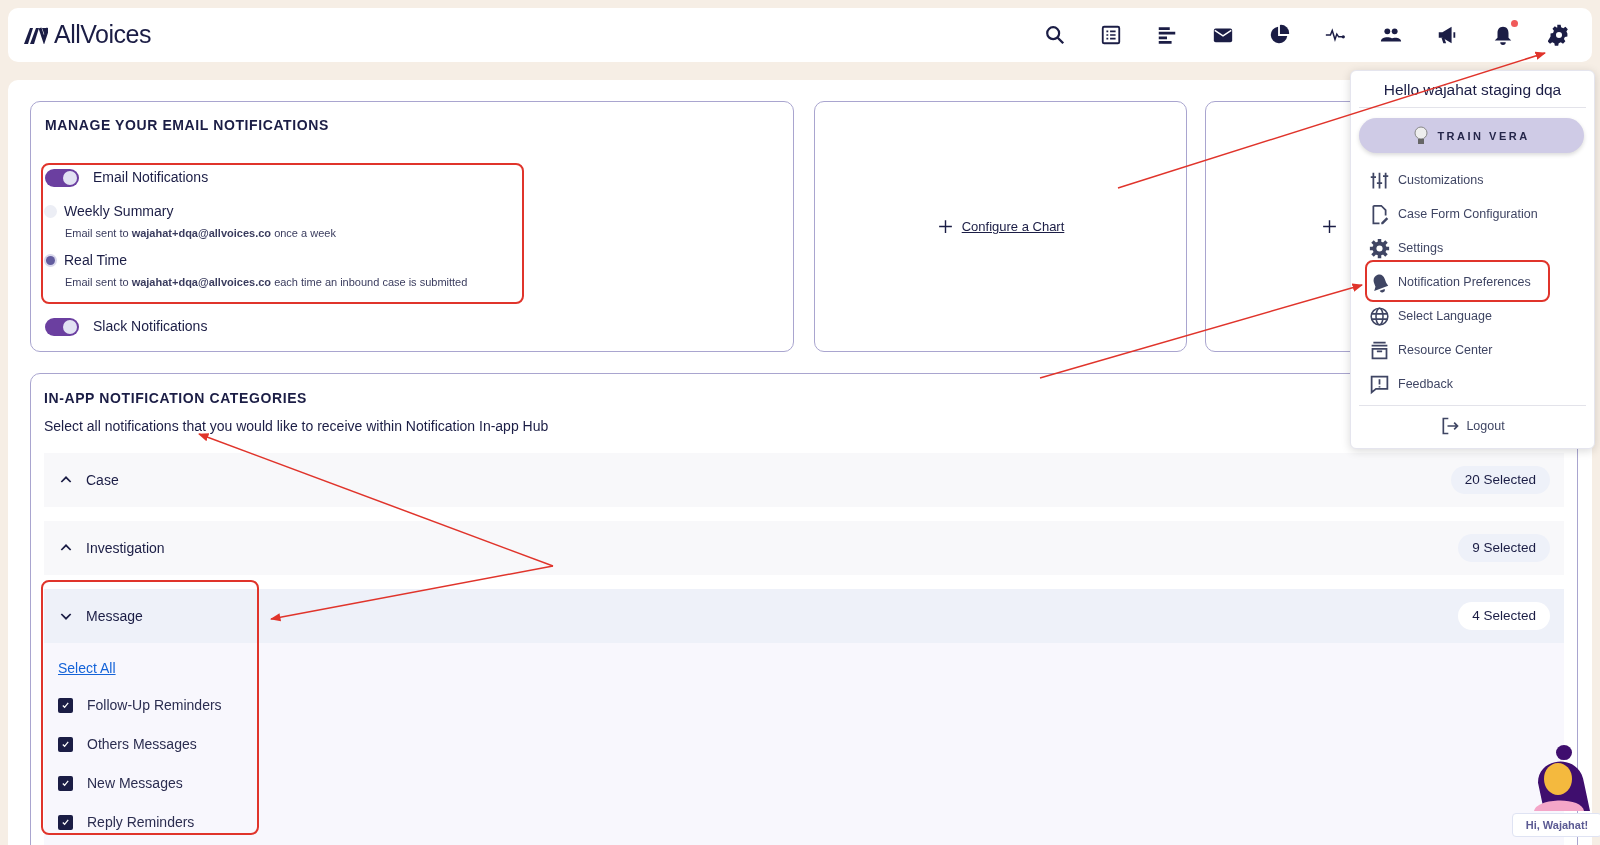 The height and width of the screenshot is (845, 1600). I want to click on train-vera-button: TRAIN VERA, so click(1471, 136).